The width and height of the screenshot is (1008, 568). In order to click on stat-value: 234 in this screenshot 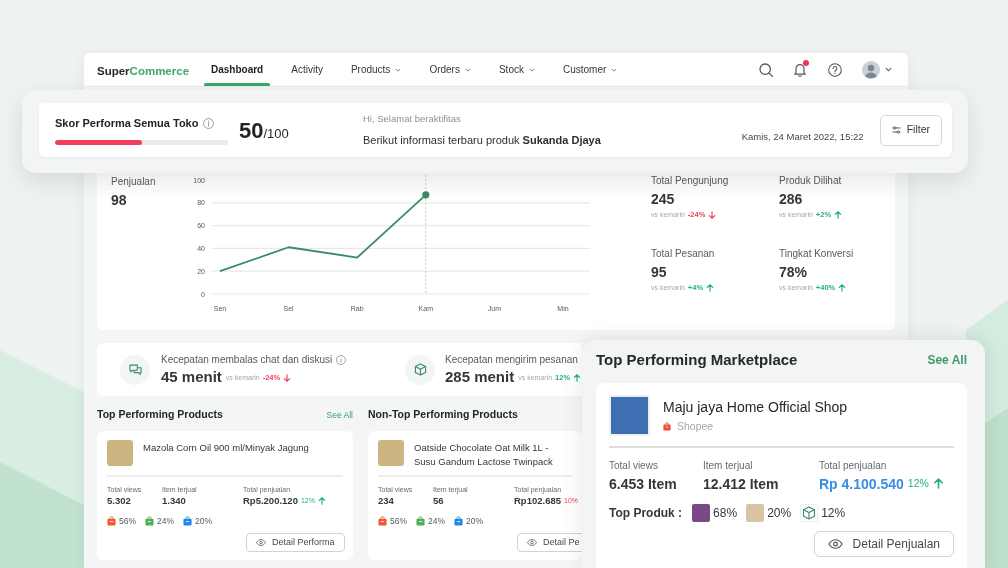, I will do `click(386, 501)`.